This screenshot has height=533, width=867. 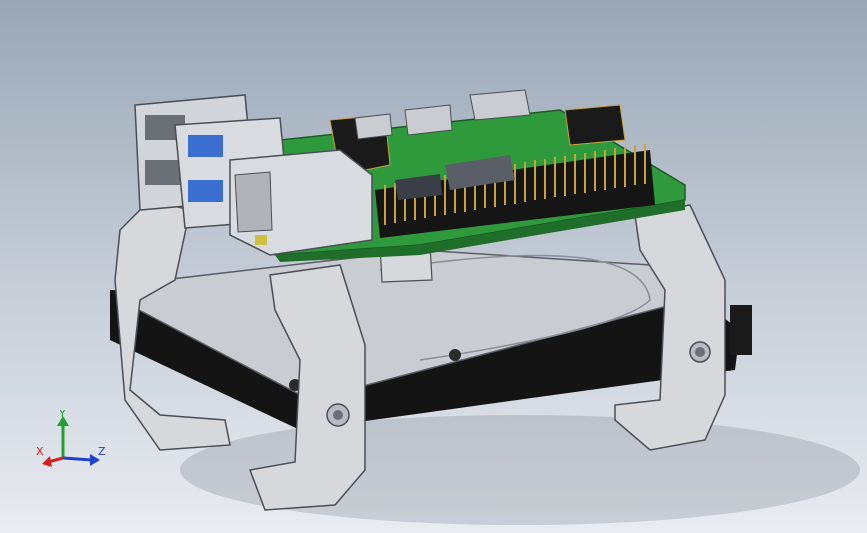 I want to click on x-axis-label: X, so click(x=40, y=451).